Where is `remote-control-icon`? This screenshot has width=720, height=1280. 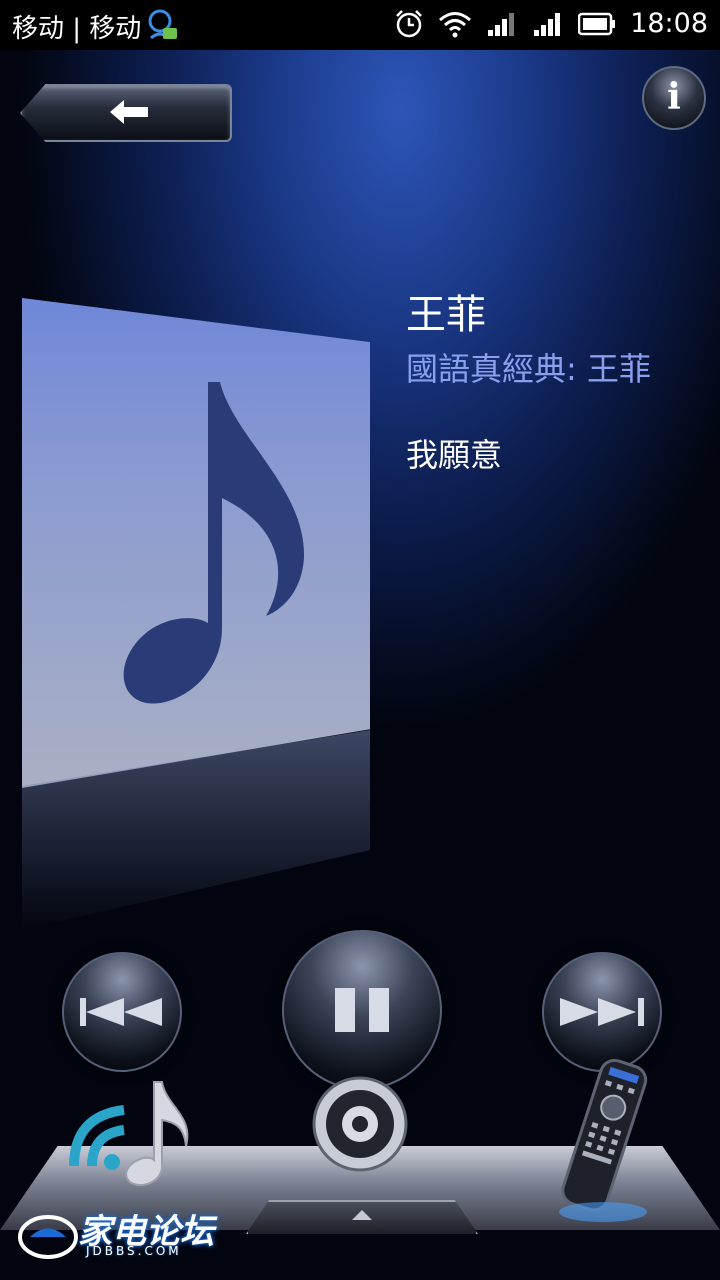
remote-control-icon is located at coordinates (603, 1139).